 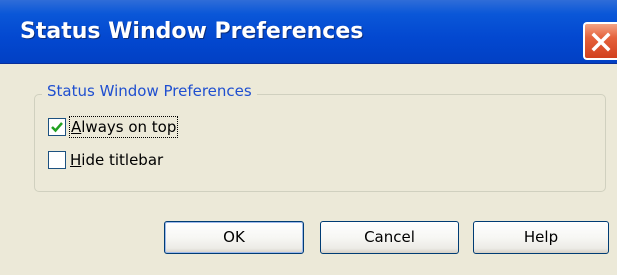 What do you see at coordinates (192, 31) in the screenshot?
I see `window-title: Status Window Preferences` at bounding box center [192, 31].